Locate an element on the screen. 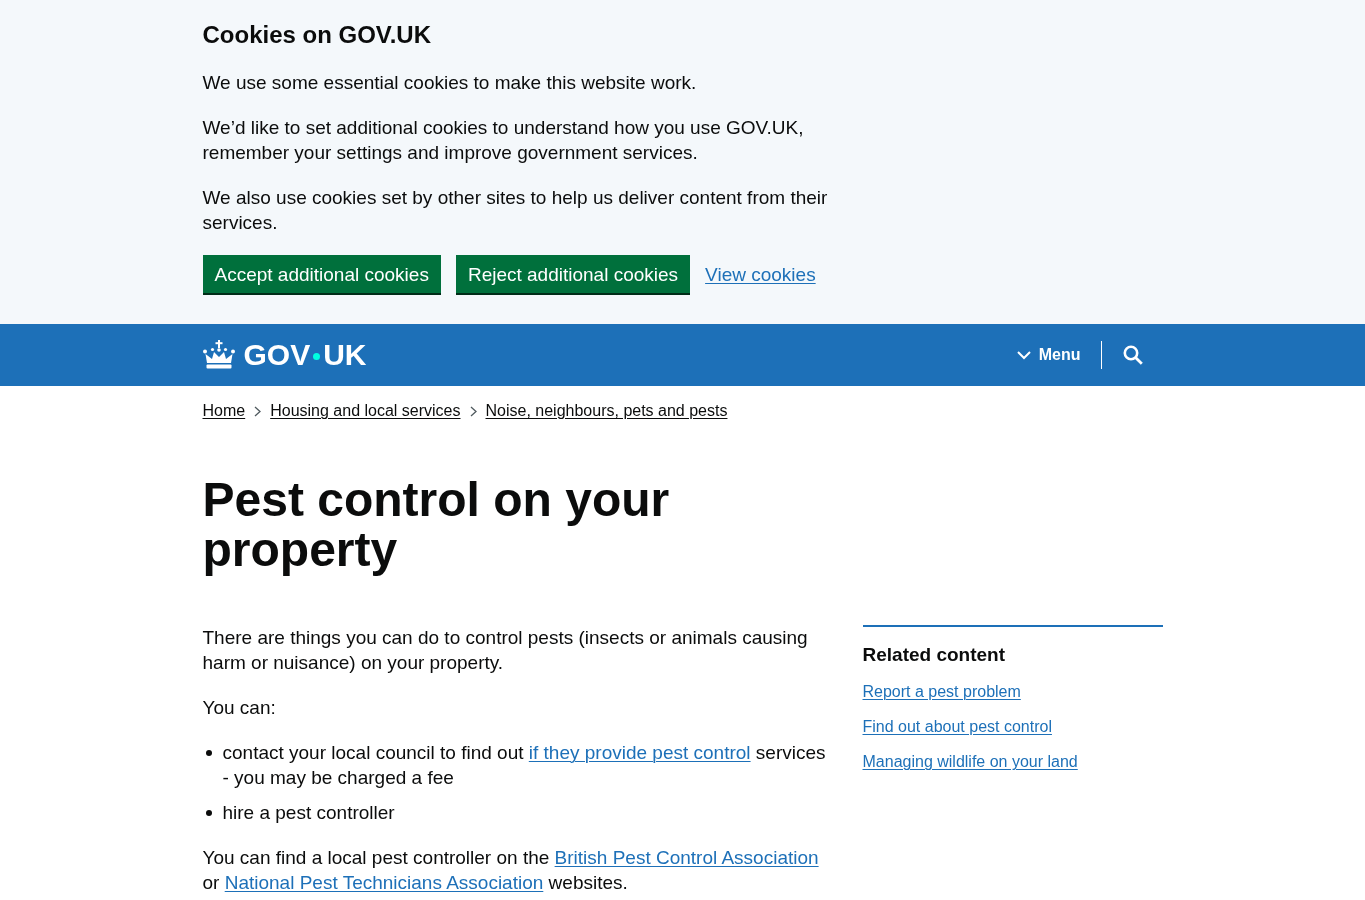 This screenshot has height=900, width=1365. text-link: British Pest Control Association is located at coordinates (686, 857).